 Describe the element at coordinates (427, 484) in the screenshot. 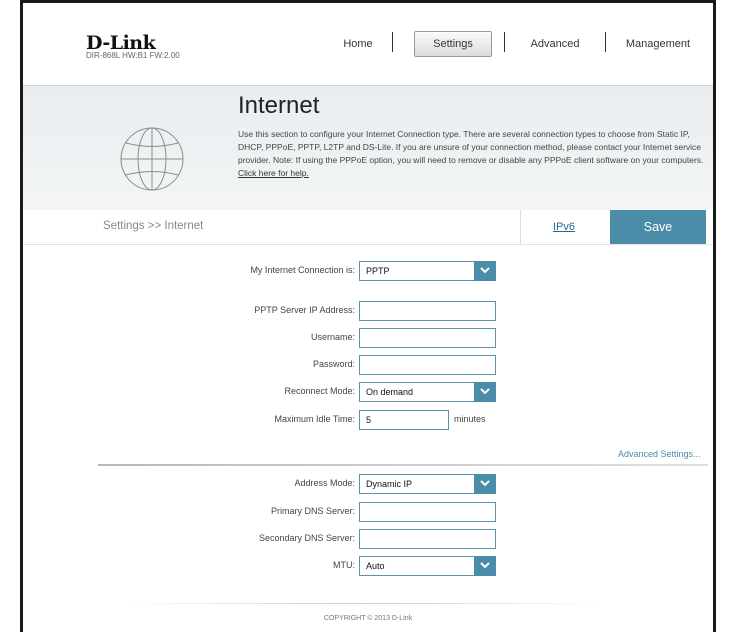

I see `address-mode-select: Dynamic IP` at that location.